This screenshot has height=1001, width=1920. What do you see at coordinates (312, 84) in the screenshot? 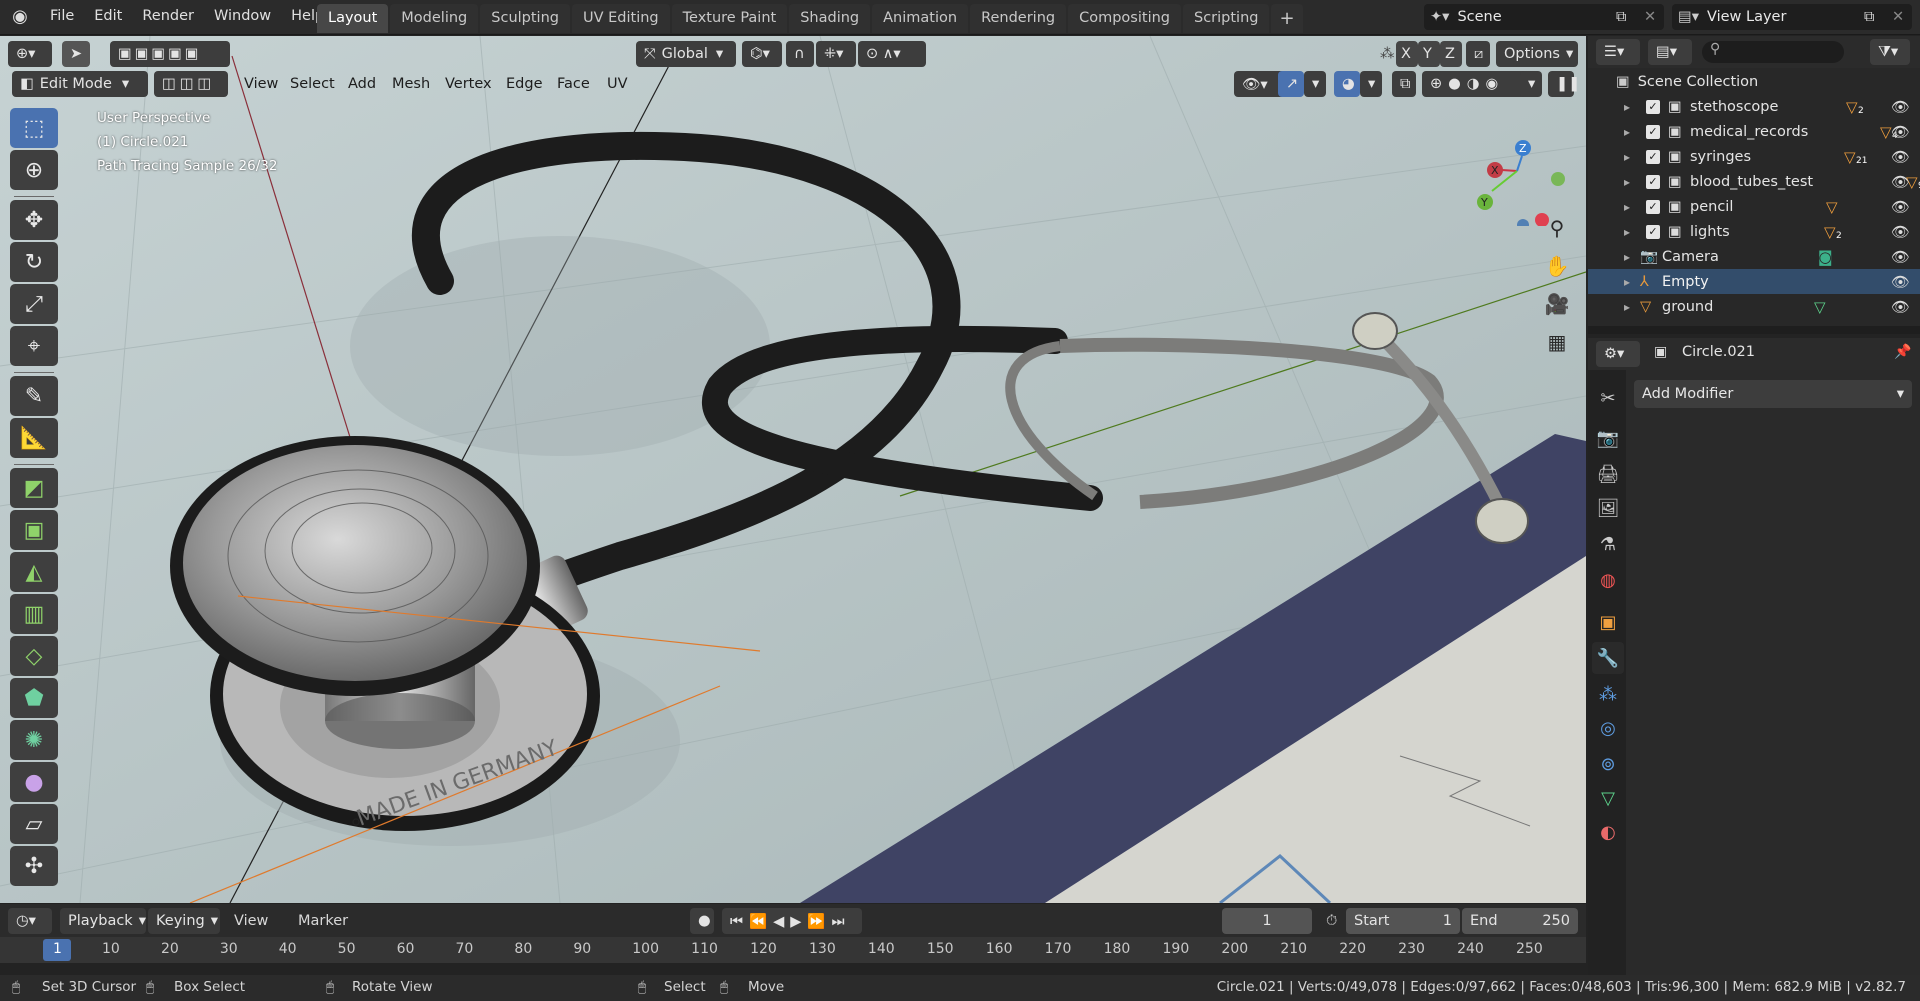
I see `menu-select: Select` at bounding box center [312, 84].